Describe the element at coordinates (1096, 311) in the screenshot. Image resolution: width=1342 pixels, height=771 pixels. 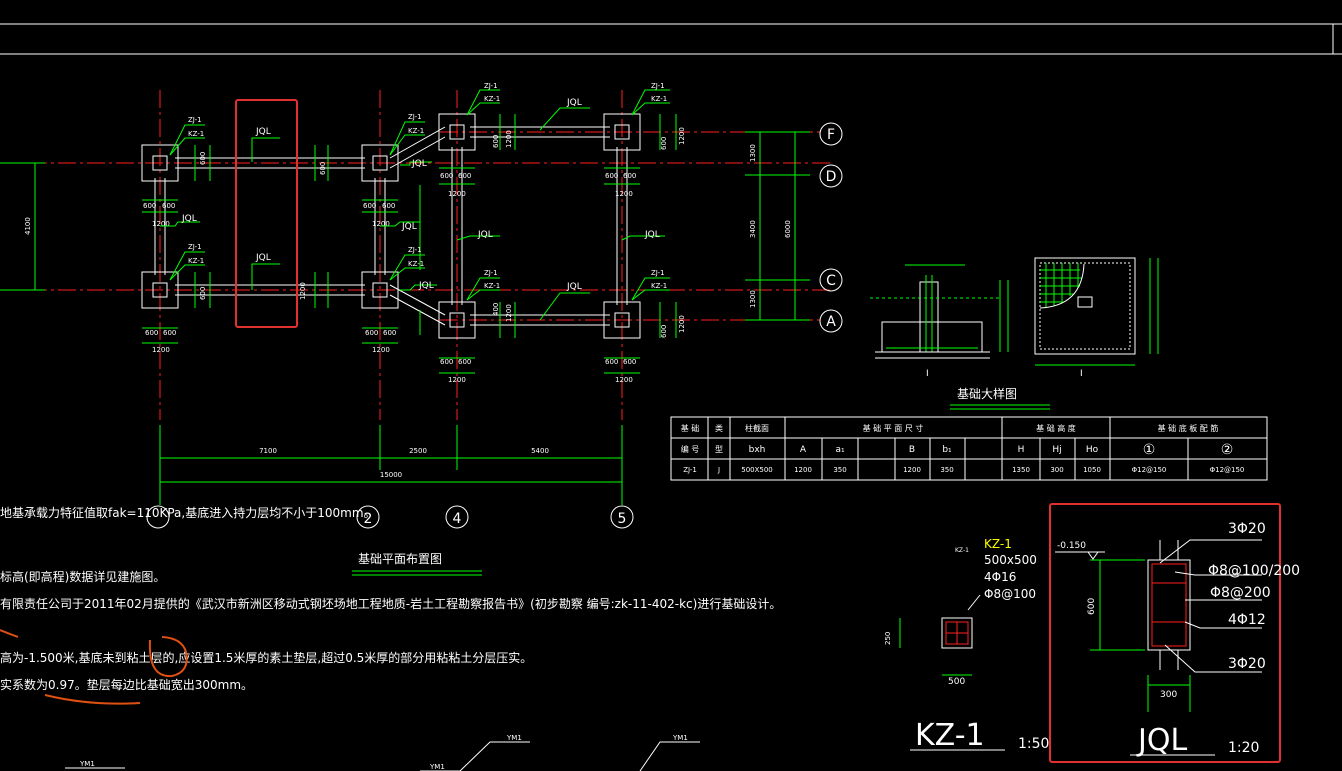
I see `foundation-plan-detail` at that location.